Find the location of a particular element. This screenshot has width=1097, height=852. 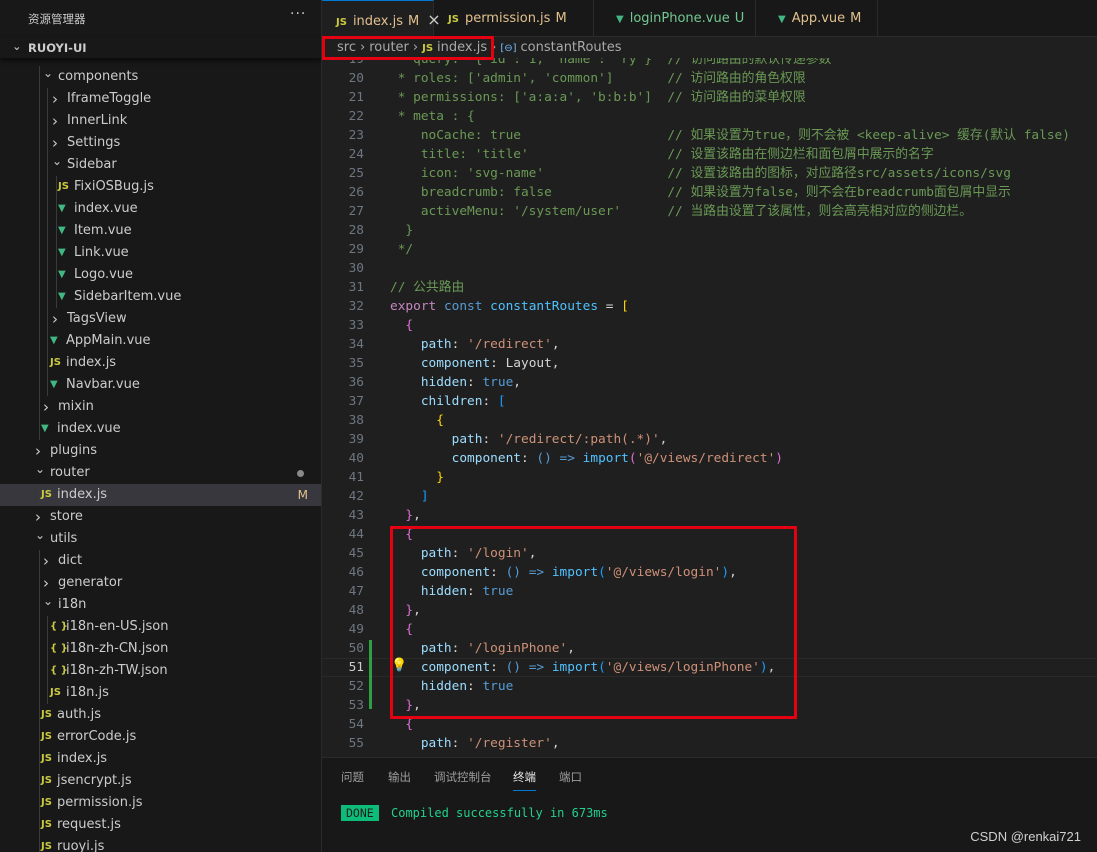

folder-name: components is located at coordinates (98, 76).